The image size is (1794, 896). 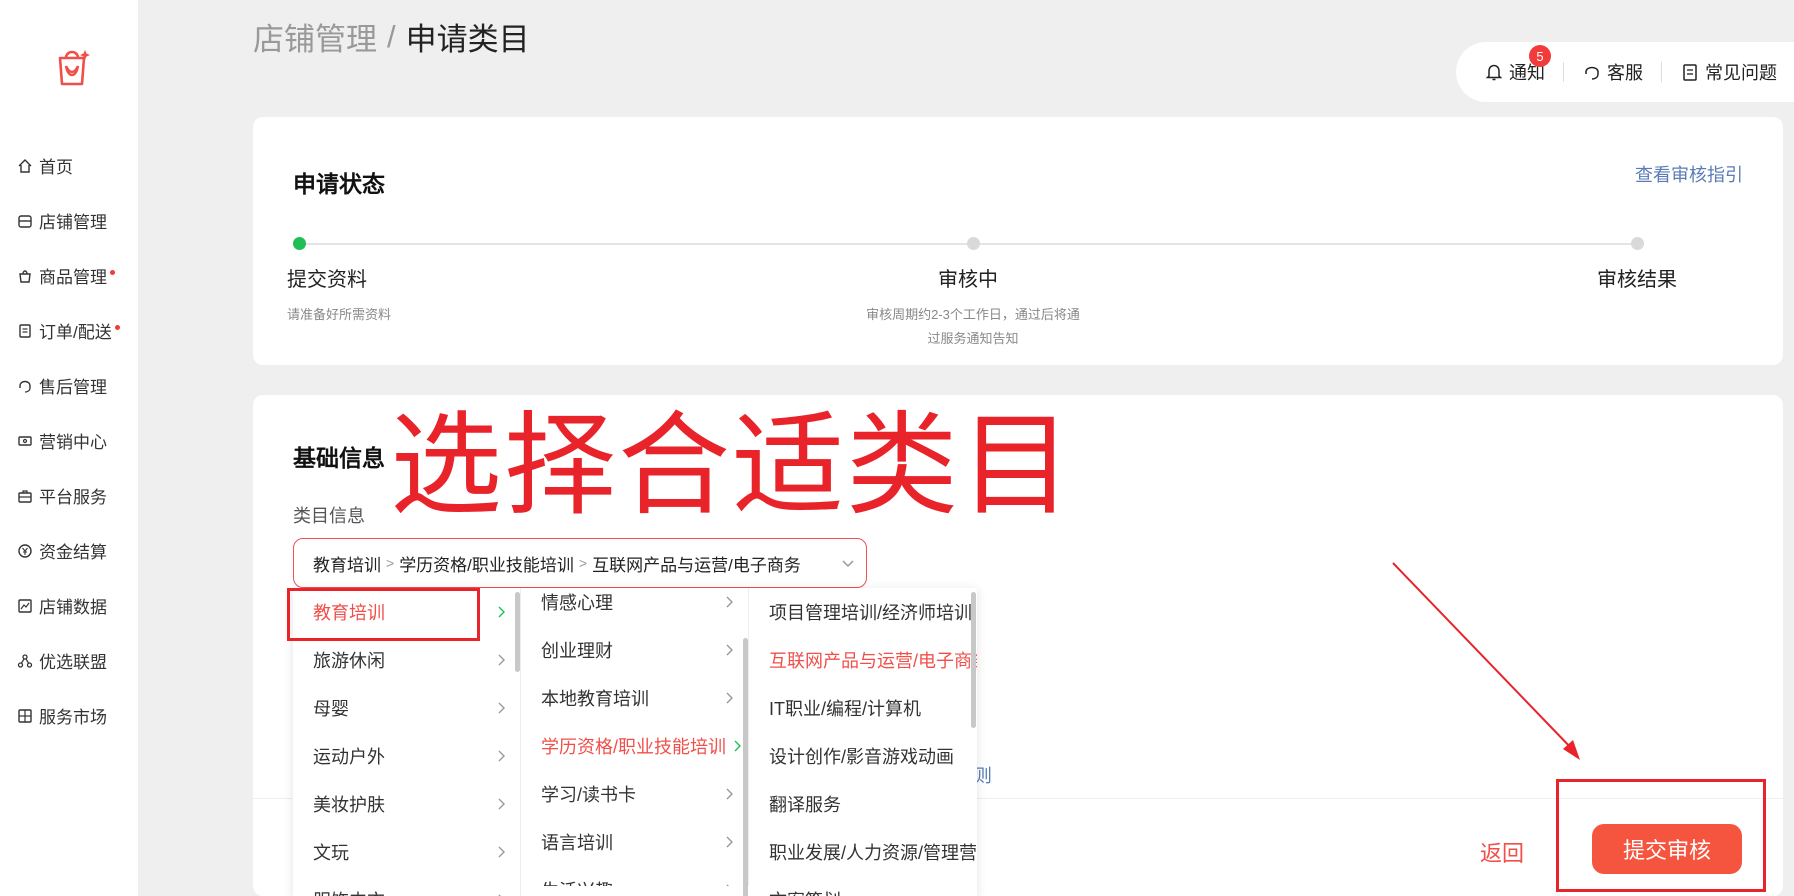 I want to click on category-cascader: 教育培训 > 学历资格/职业技能培训 > 互联网产品与运营/电子商务, so click(x=580, y=563).